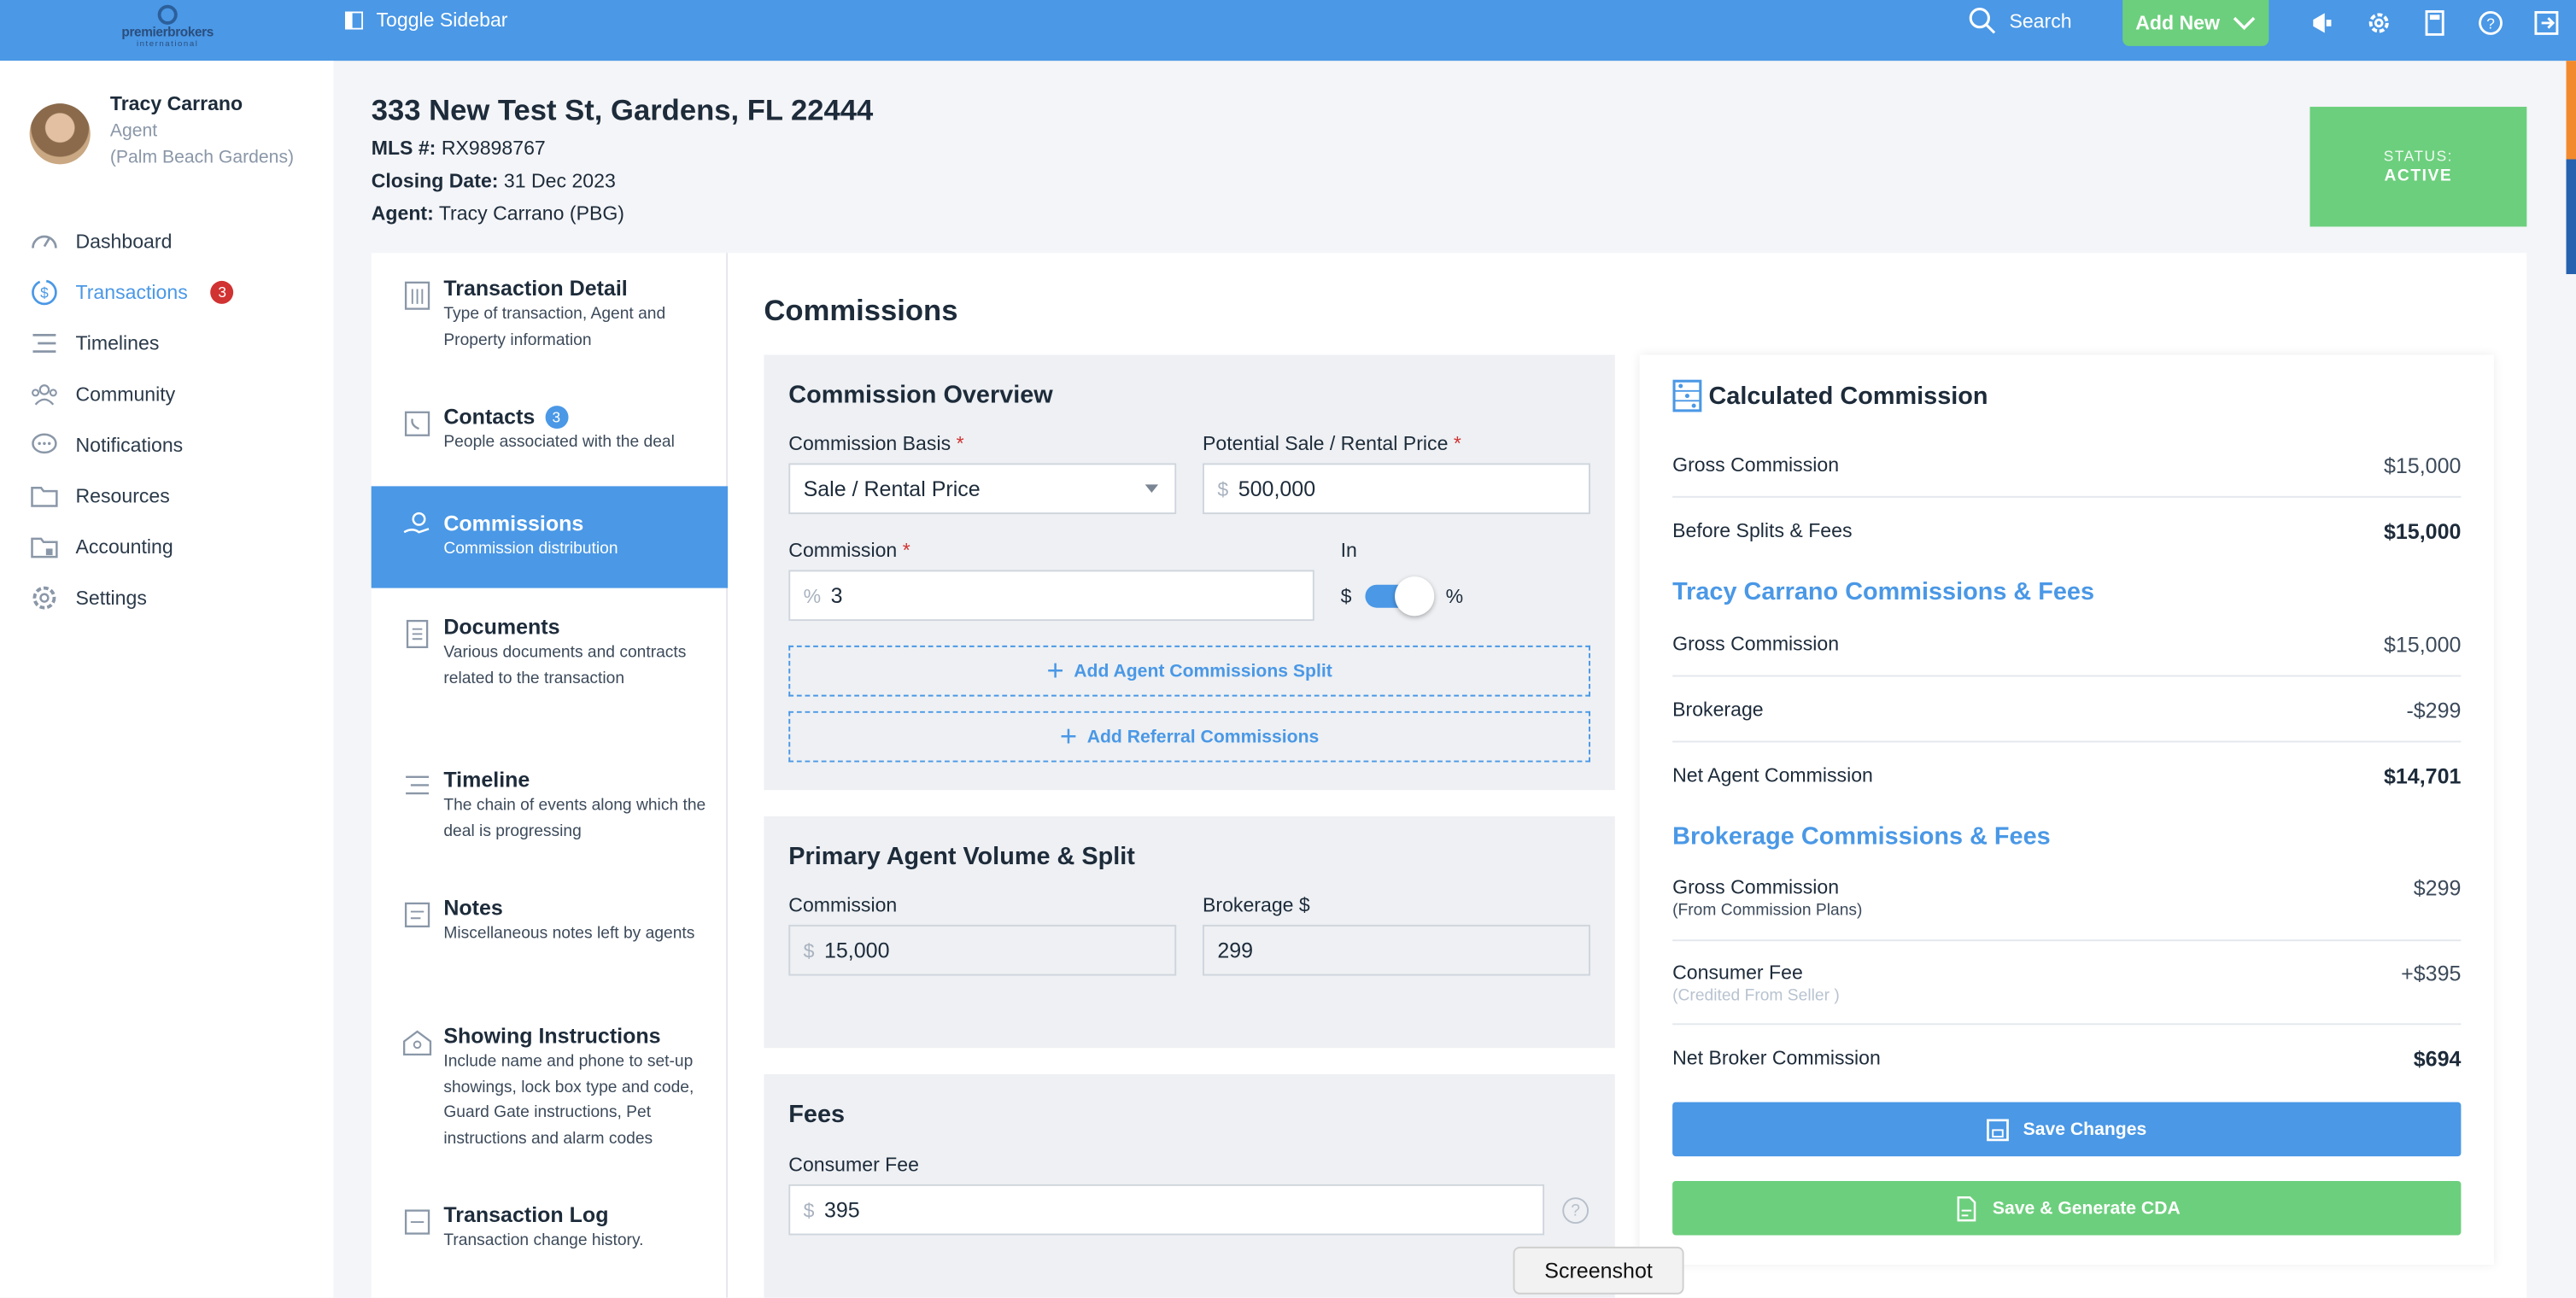 The image size is (2576, 1298). What do you see at coordinates (2546, 23) in the screenshot?
I see `logout-icon` at bounding box center [2546, 23].